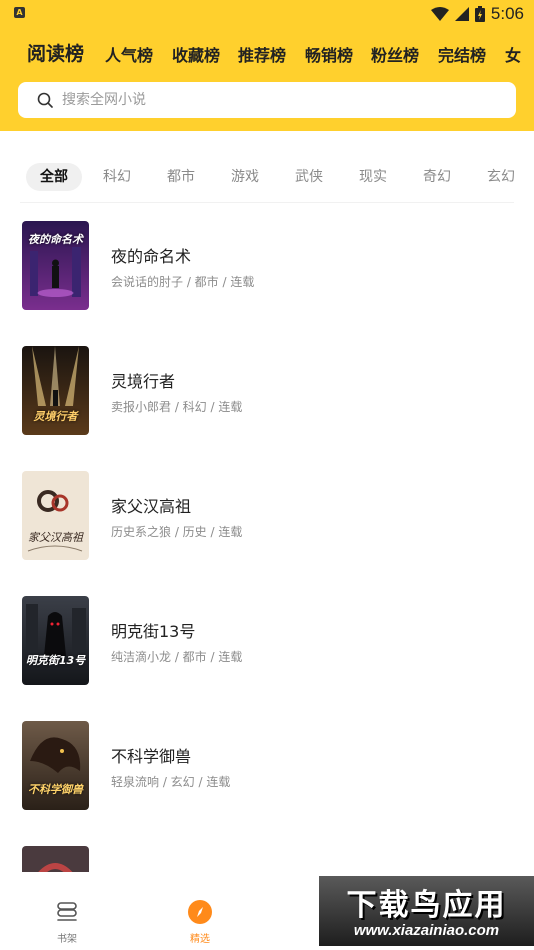 The image size is (534, 950). Describe the element at coordinates (267, 850) in the screenshot. I see `list-item: 星门` at that location.